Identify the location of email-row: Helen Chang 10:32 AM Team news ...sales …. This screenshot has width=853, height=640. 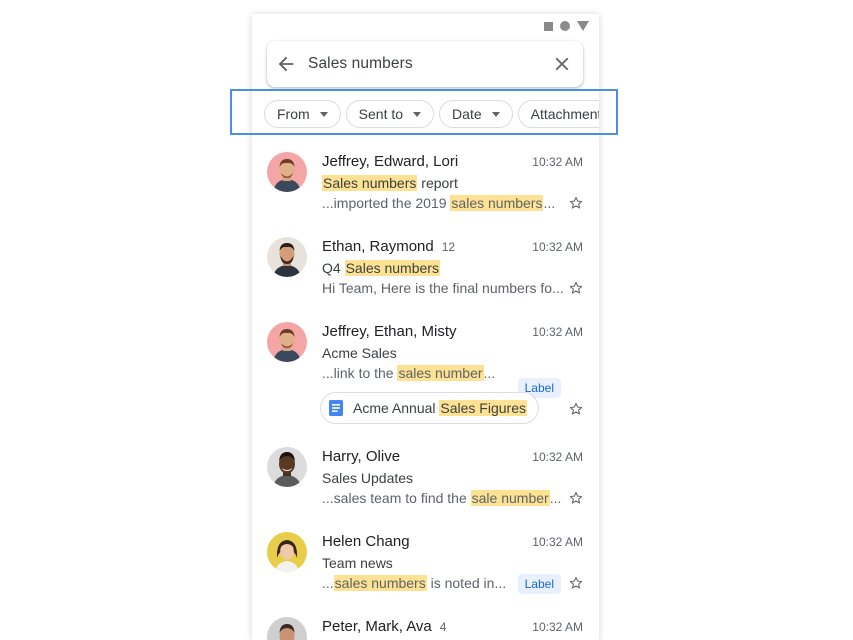
(425, 570).